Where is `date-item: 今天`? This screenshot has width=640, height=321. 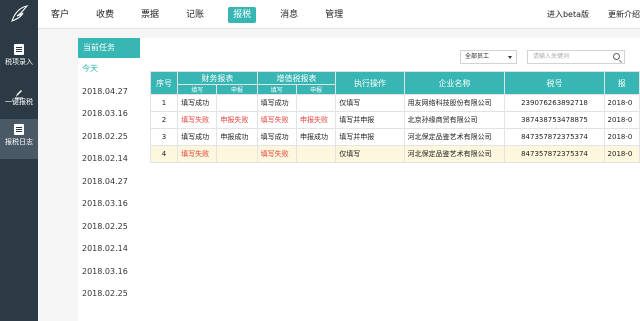 date-item: 今天 is located at coordinates (109, 69).